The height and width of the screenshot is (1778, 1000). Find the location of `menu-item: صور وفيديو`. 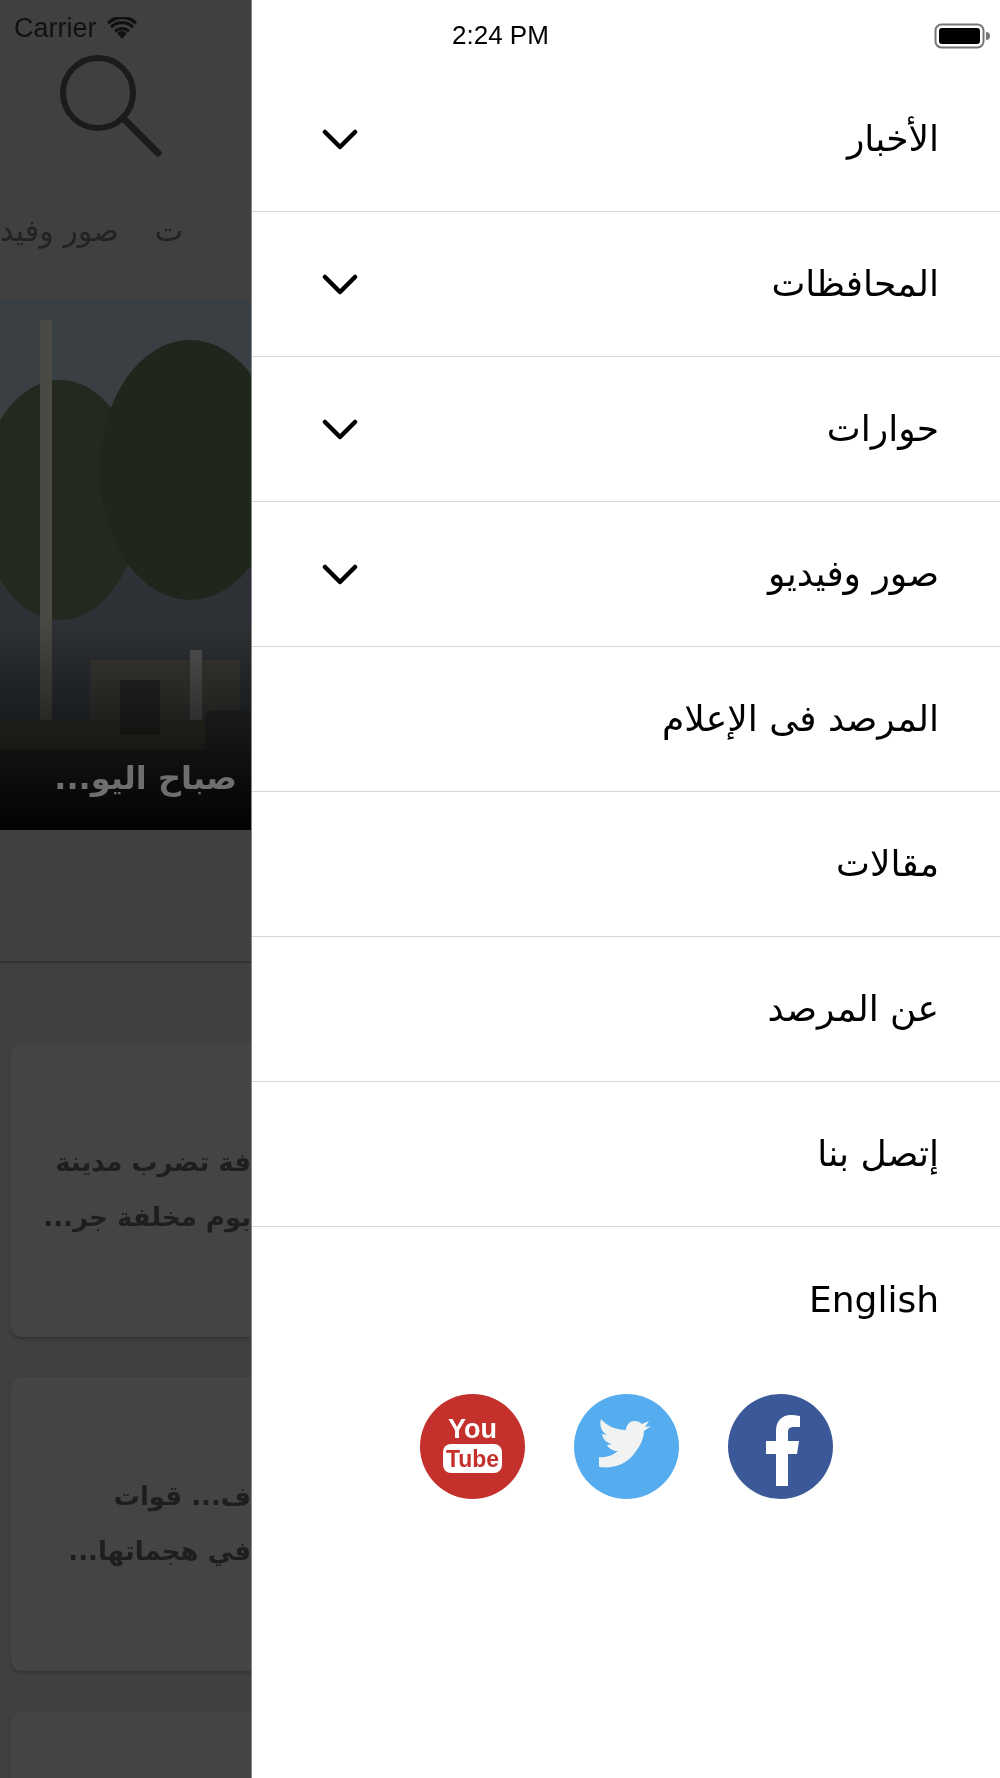

menu-item: صور وفيديو is located at coordinates (626, 574).